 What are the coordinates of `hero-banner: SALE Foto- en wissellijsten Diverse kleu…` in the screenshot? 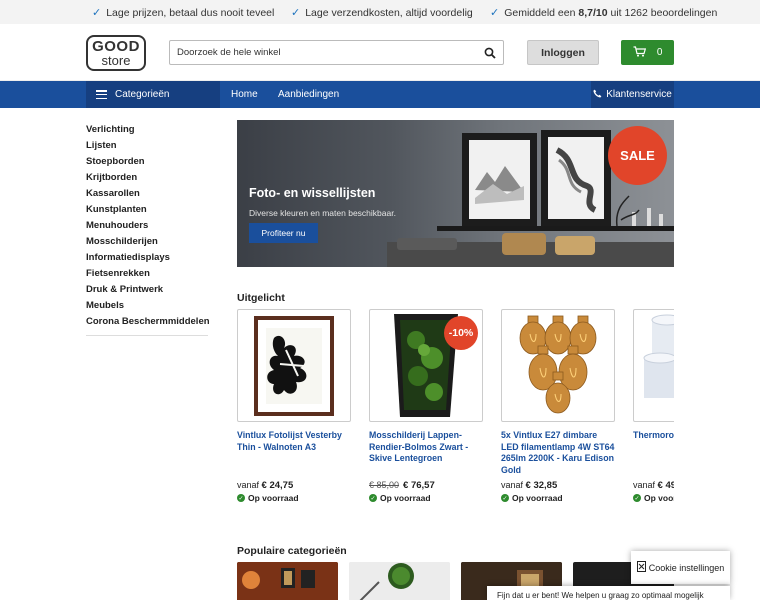 It's located at (455, 193).